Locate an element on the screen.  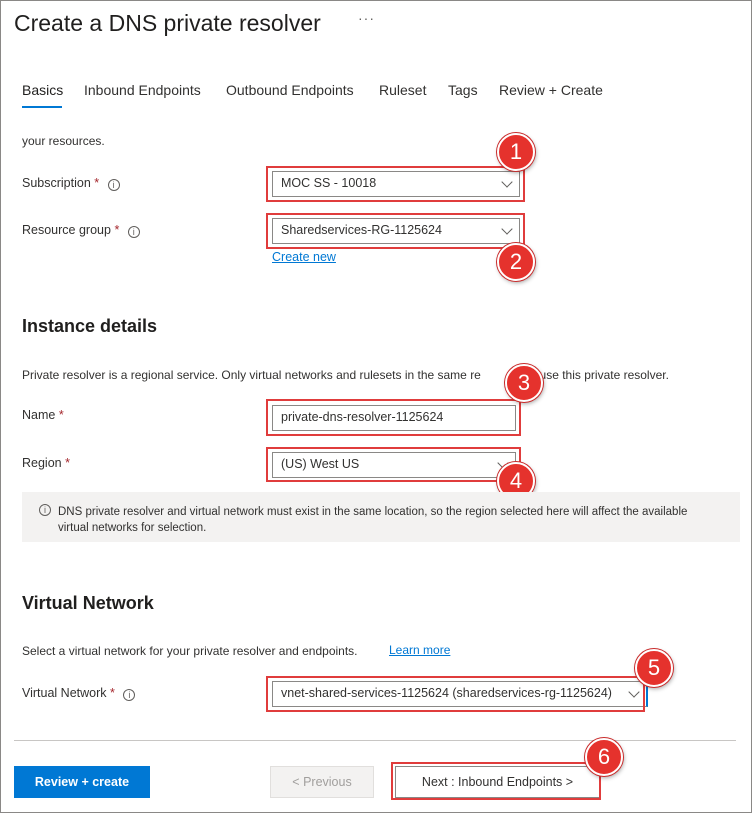
callout-badge-2: 2 is located at coordinates (516, 262).